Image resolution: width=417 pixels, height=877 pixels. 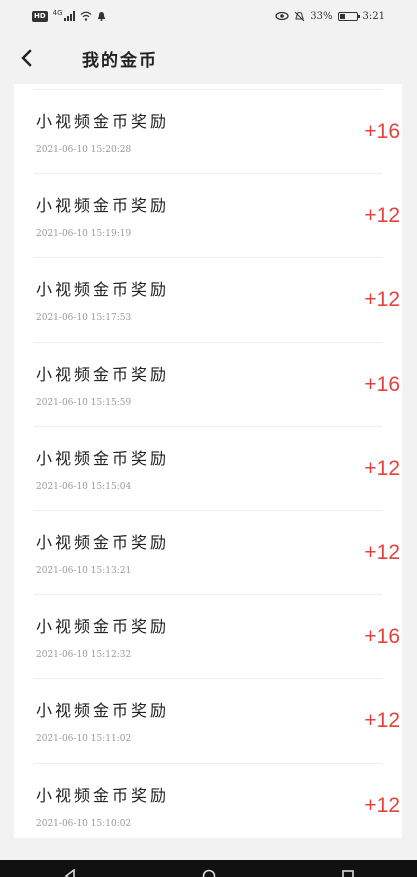 I want to click on clock: 3:21, so click(x=373, y=16).